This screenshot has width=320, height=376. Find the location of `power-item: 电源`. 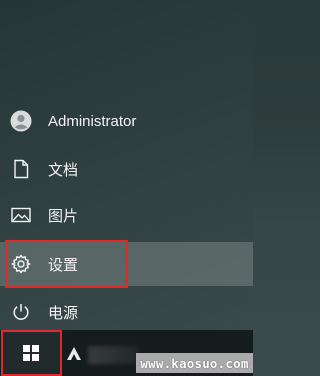

power-item: 电源 is located at coordinates (126, 312).